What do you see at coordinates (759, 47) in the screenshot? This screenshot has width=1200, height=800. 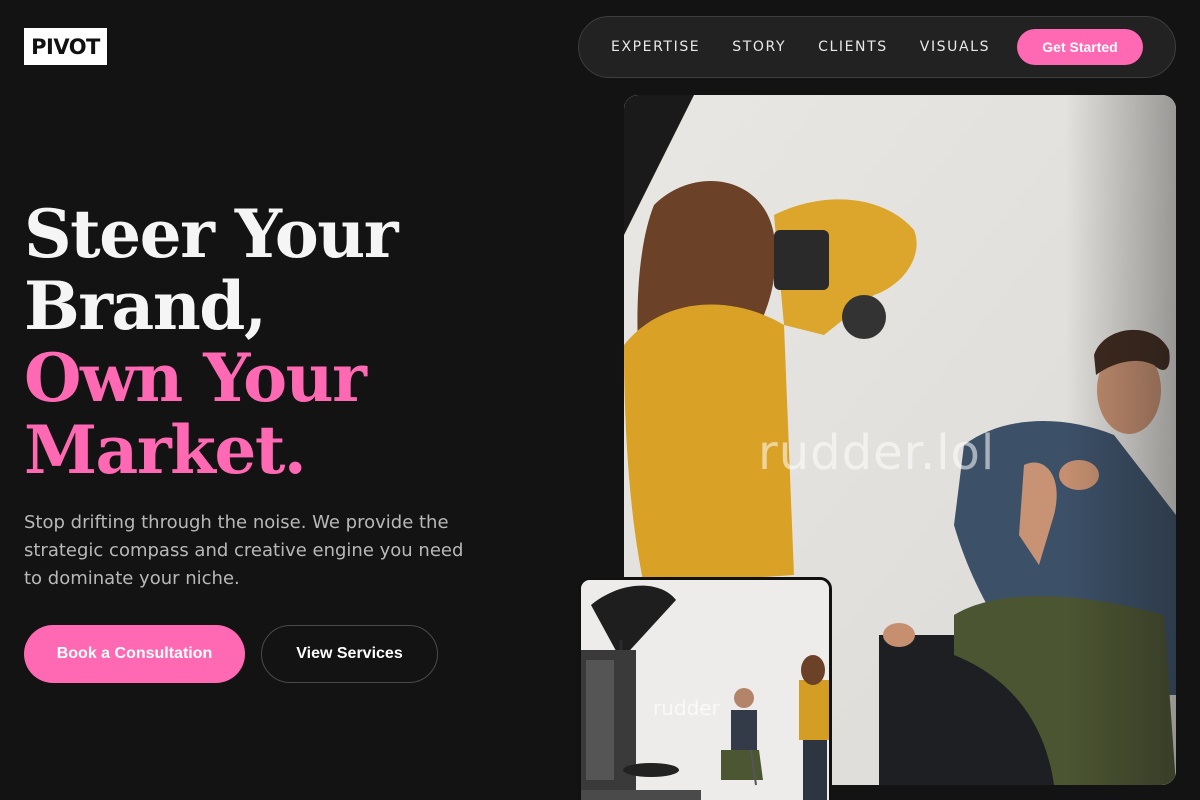 I see `nav-link-story: STORY` at bounding box center [759, 47].